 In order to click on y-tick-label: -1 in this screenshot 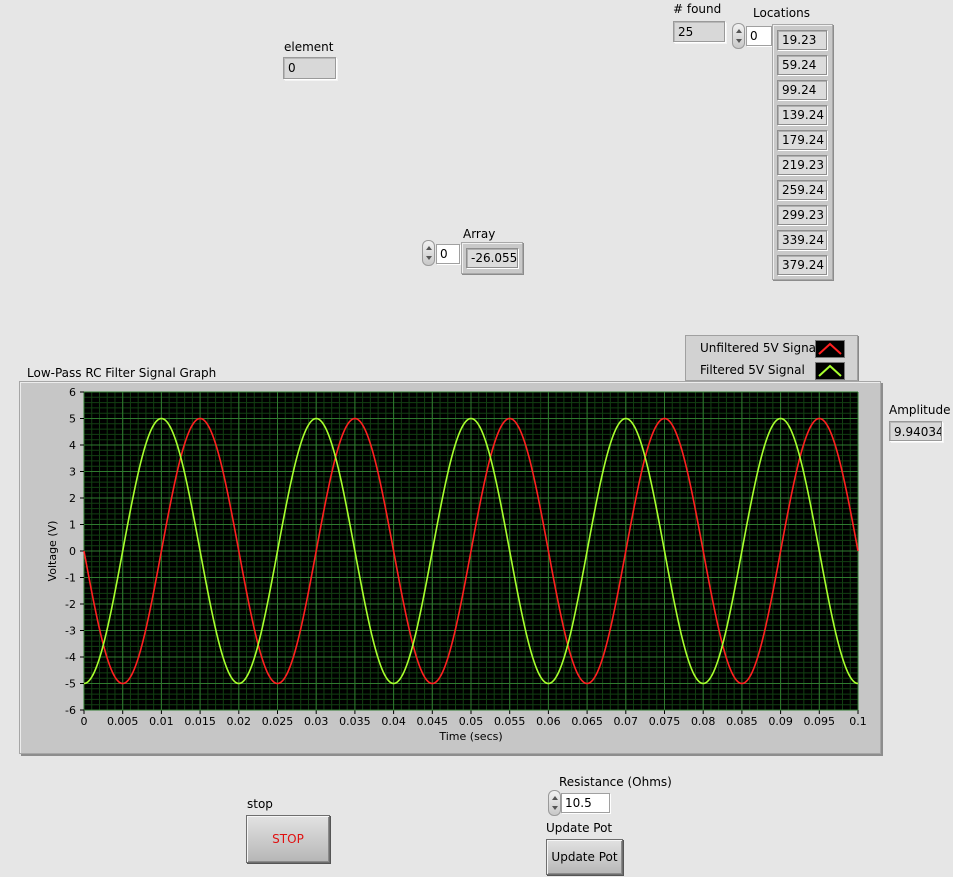, I will do `click(70, 578)`.